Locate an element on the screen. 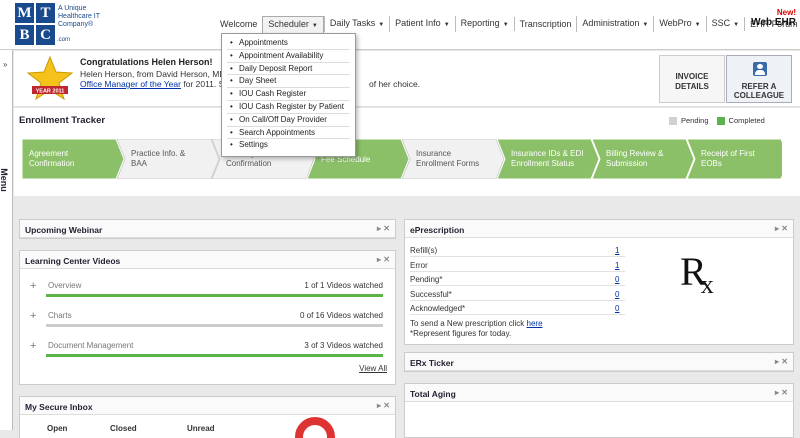 Image resolution: width=800 pixels, height=438 pixels. inbox-closed-column: Closed is located at coordinates (123, 428).